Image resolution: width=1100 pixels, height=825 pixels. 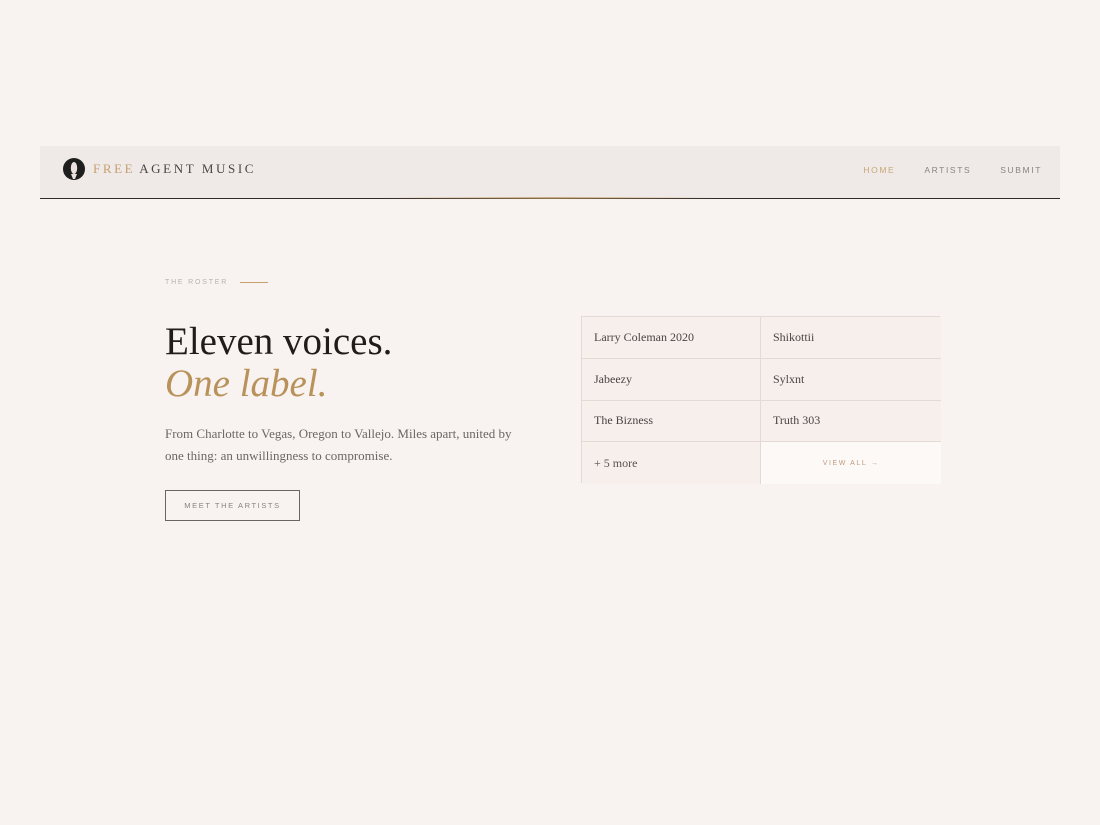 I want to click on nav-link-submit: SUBMIT, so click(x=1021, y=170).